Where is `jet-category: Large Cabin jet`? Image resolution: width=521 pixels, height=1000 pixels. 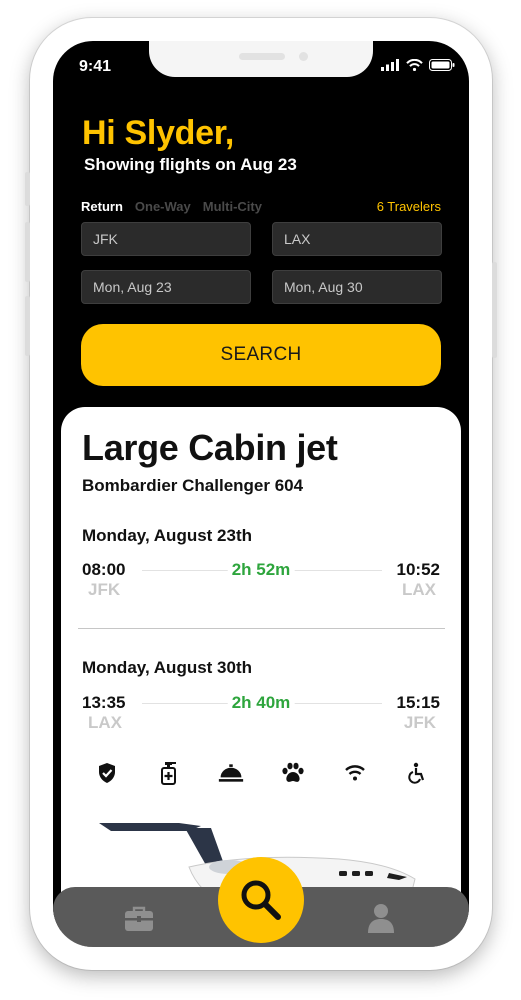 jet-category: Large Cabin jet is located at coordinates (210, 447).